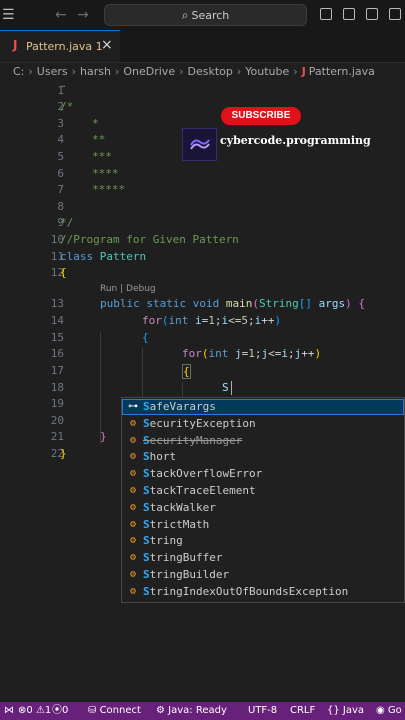 The width and height of the screenshot is (405, 720). I want to click on breadcrumb-item: OneDrive, so click(149, 71).